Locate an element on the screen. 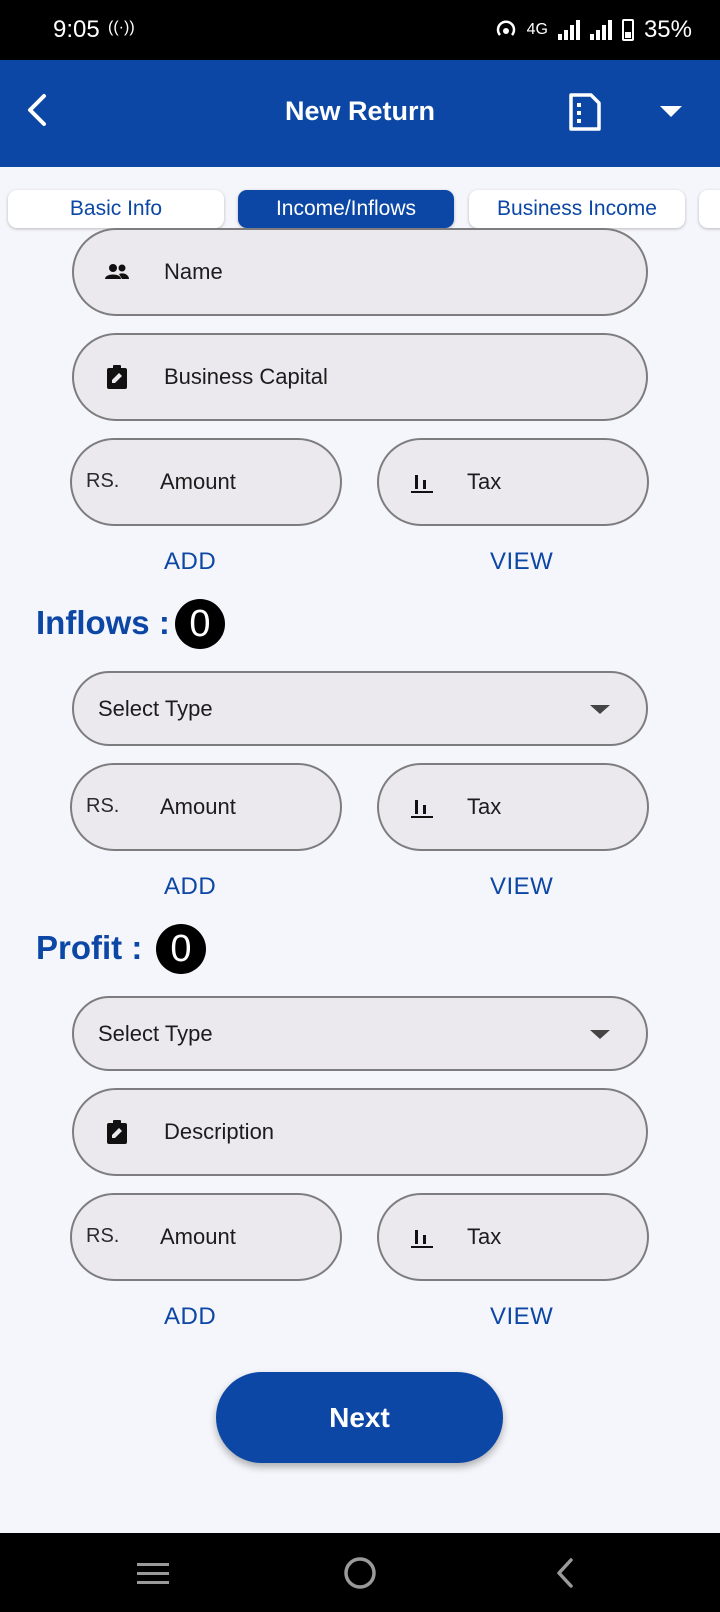 This screenshot has width=720, height=1612. profit-amount-field: RS. Amount is located at coordinates (206, 1237).